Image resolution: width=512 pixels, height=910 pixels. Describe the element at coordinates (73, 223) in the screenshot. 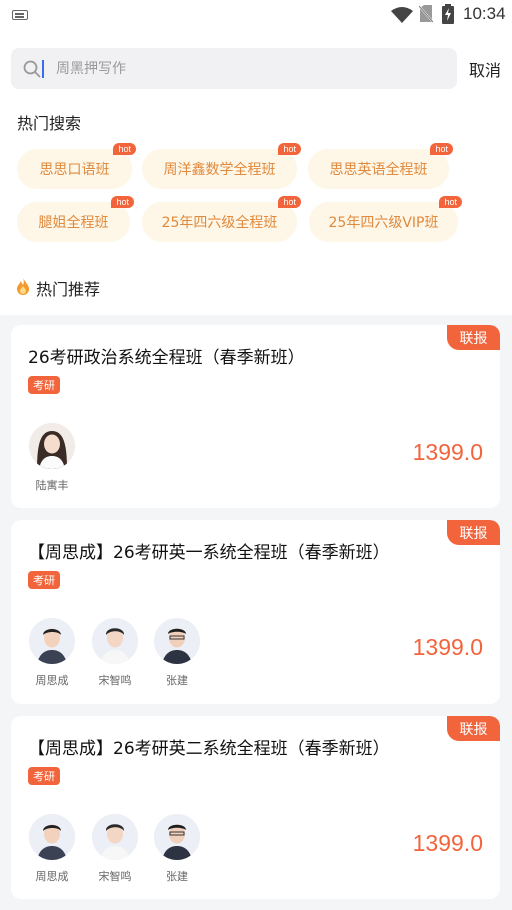

I see `chip-label: 腿姐全程班` at that location.